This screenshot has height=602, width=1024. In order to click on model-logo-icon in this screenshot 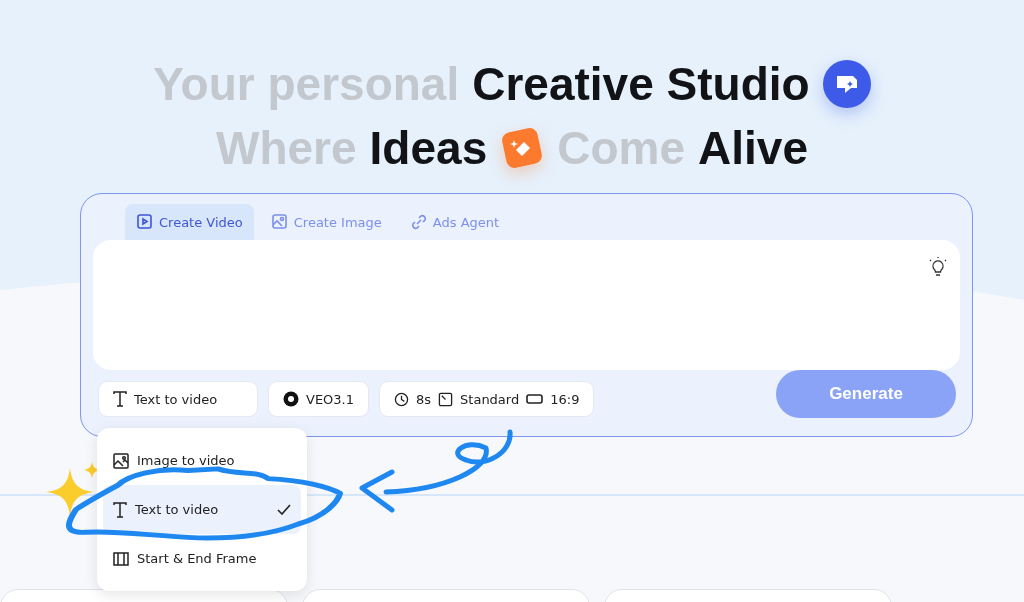, I will do `click(291, 399)`.